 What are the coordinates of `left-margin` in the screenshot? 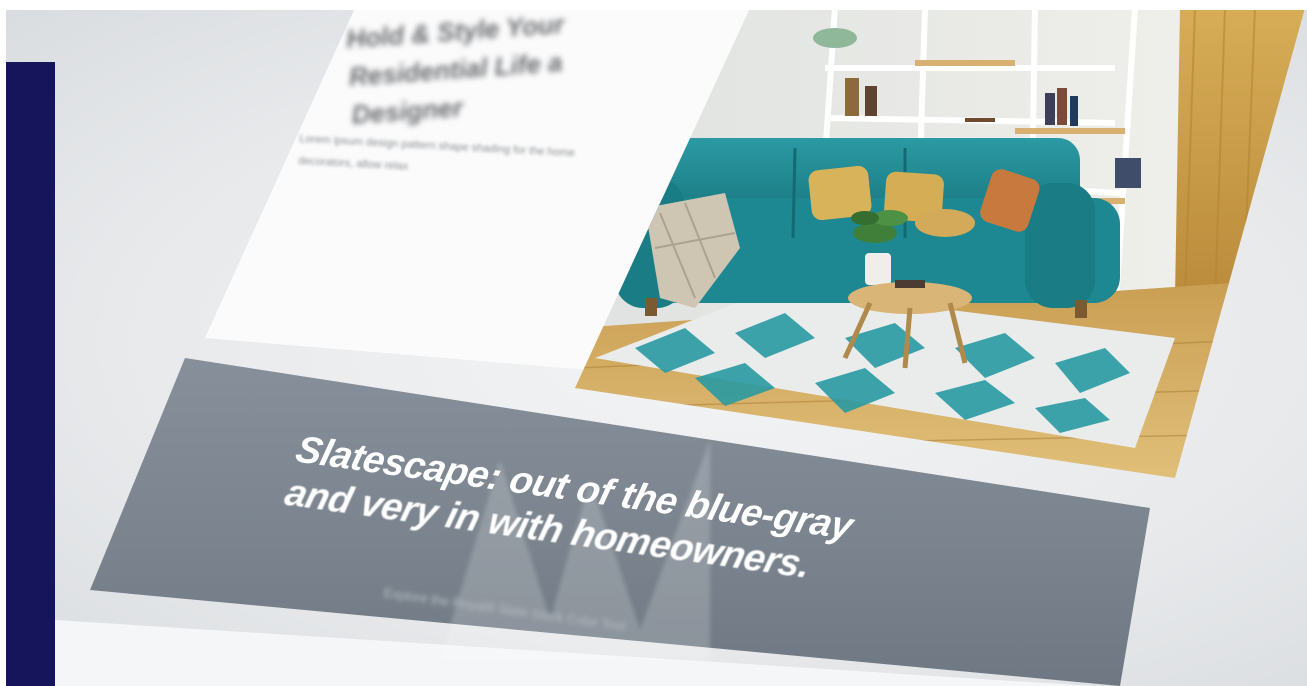 It's located at (3, 343).